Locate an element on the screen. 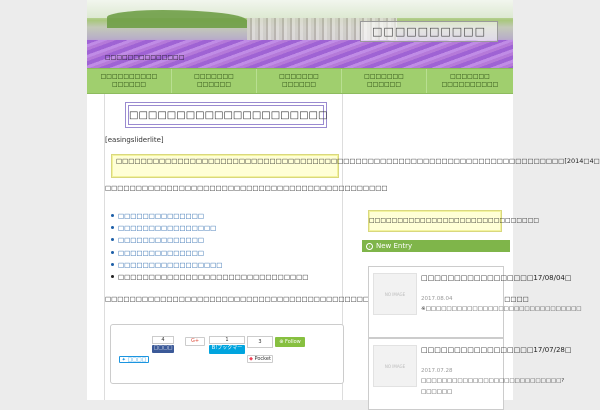  nav-item-4-line2: □□□□□□ is located at coordinates (383, 84).